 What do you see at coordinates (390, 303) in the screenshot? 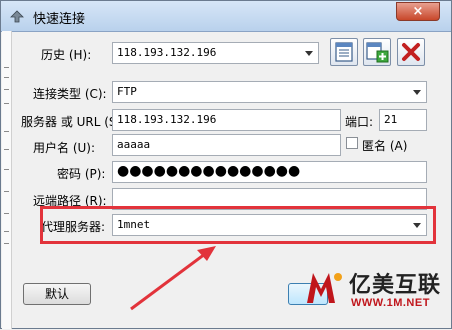
I see `watermark-url: WWW.1M.NET` at bounding box center [390, 303].